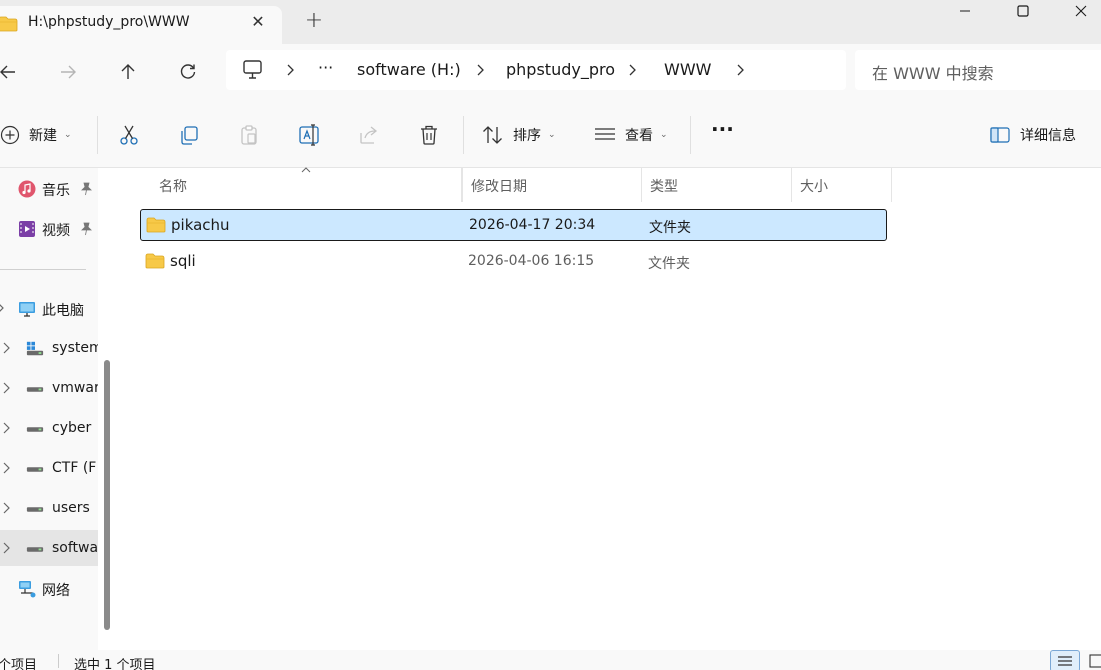  I want to click on paste-button, so click(249, 135).